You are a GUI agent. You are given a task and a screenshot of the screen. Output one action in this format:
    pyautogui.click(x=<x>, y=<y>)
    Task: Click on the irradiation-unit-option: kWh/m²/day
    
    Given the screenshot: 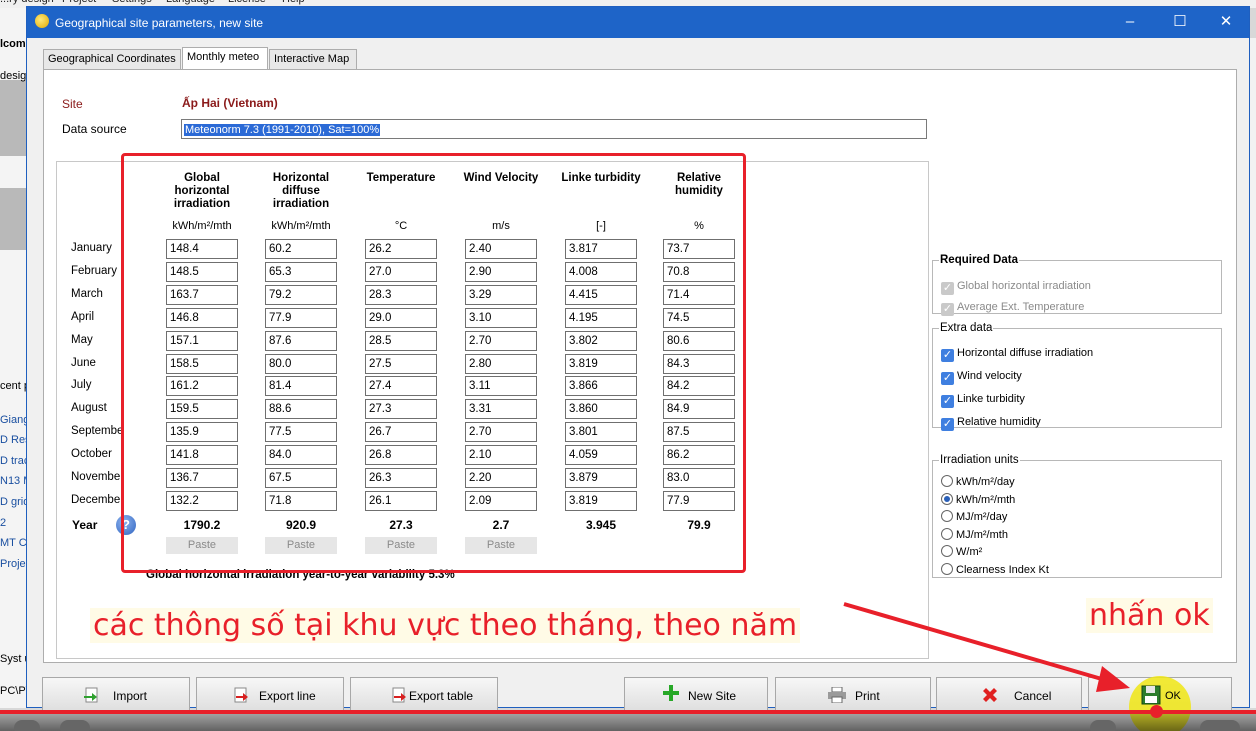 What is the action you would take?
    pyautogui.click(x=978, y=481)
    